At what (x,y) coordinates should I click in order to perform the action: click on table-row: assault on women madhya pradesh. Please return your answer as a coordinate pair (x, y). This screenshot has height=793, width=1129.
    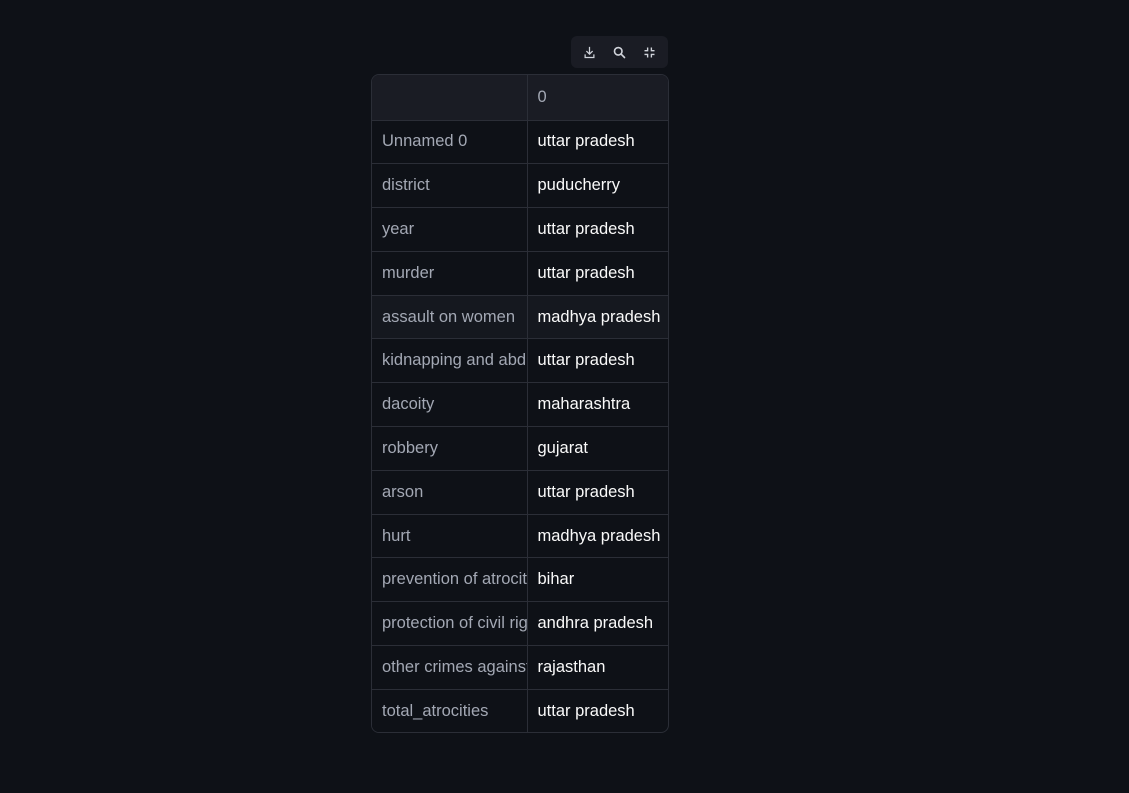
    Looking at the image, I should click on (520, 317).